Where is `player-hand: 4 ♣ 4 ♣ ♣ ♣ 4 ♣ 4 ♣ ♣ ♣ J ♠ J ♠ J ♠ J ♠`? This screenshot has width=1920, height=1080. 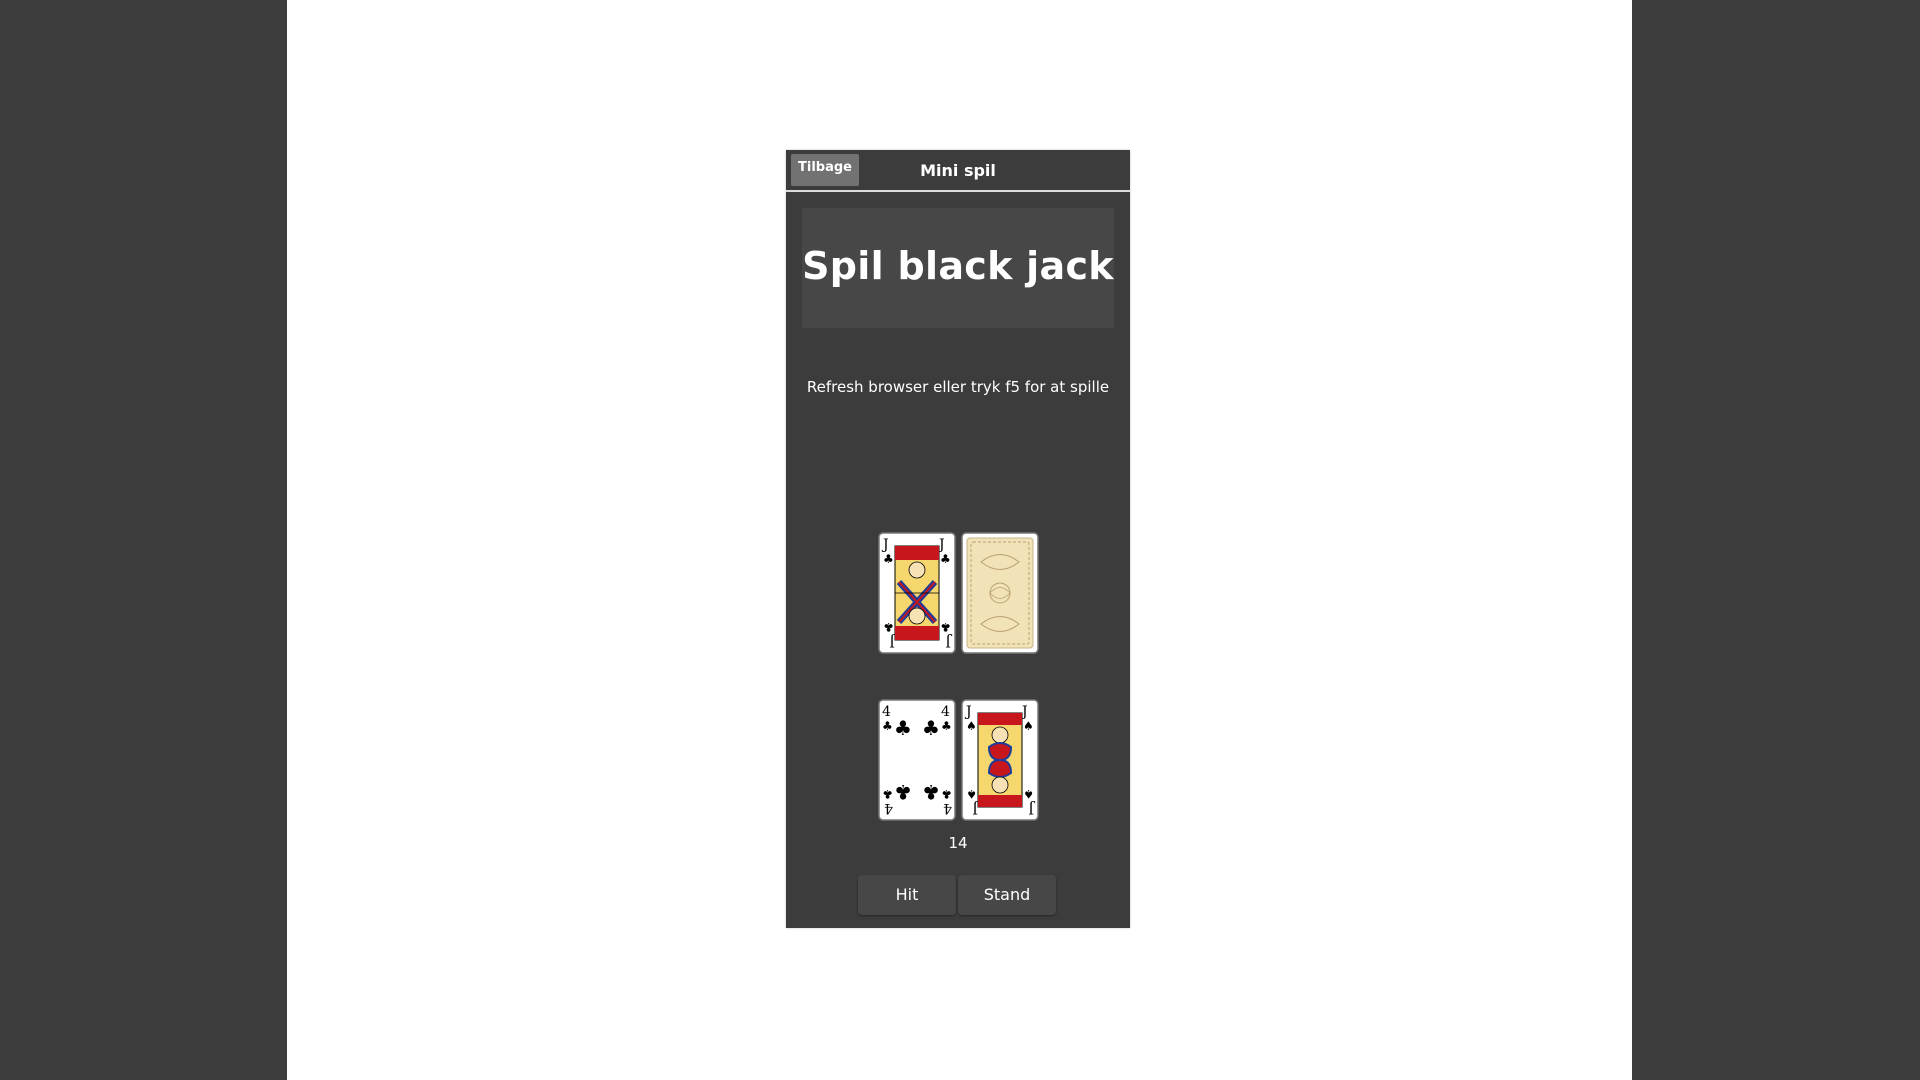 player-hand: 4 ♣ 4 ♣ ♣ ♣ 4 ♣ 4 ♣ ♣ ♣ J ♠ J ♠ J ♠ J ♠ is located at coordinates (958, 760).